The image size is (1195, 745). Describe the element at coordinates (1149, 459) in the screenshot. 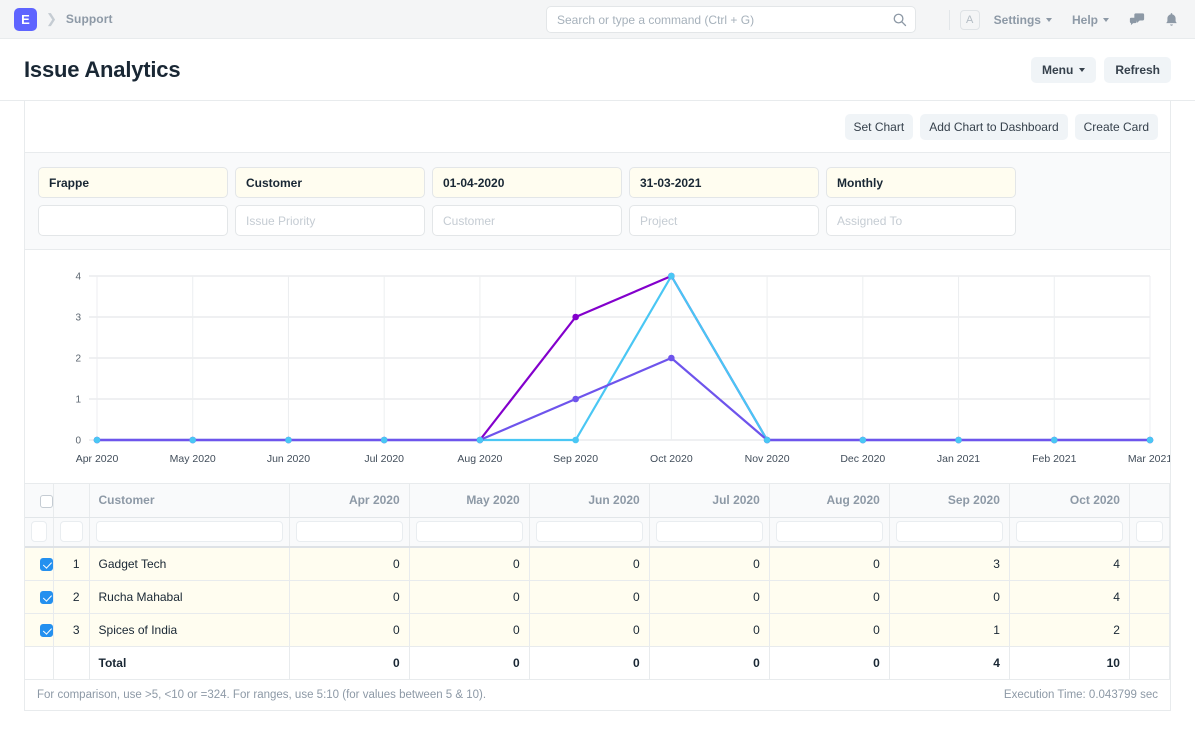

I see `x-axis-tick-label: Mar 2021` at that location.